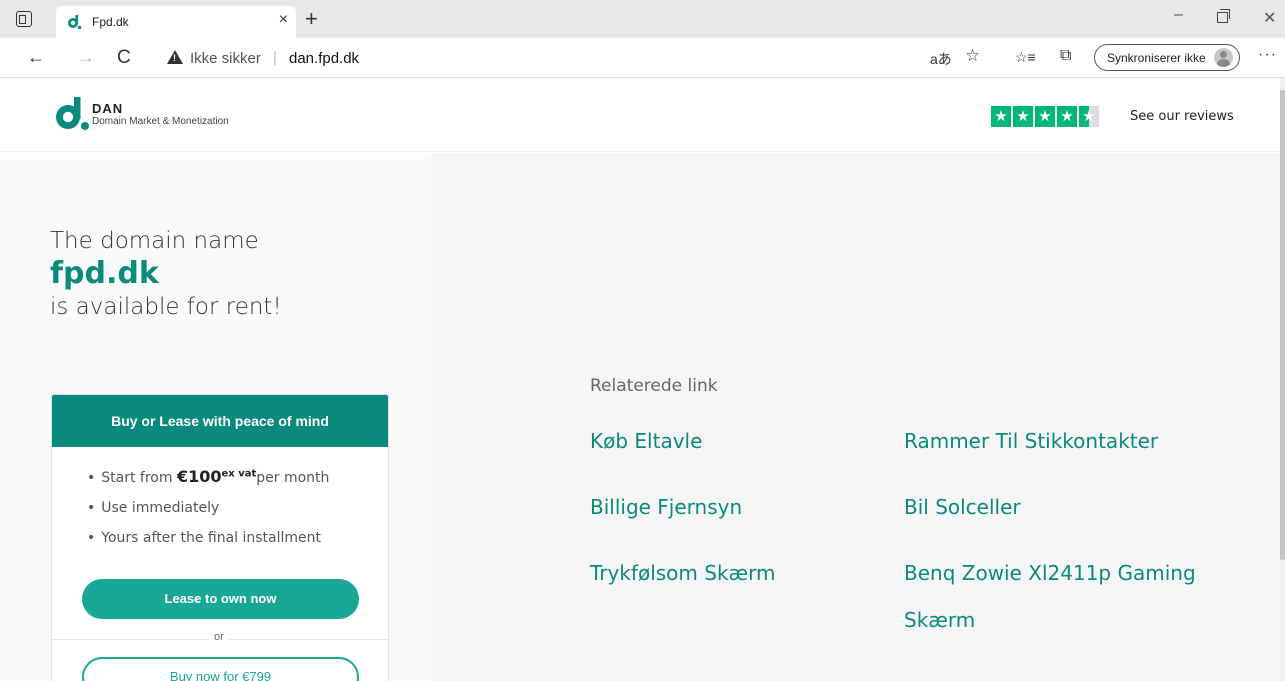 This screenshot has height=681, width=1285. What do you see at coordinates (36, 57) in the screenshot?
I see `back-arrow-icon: ←` at bounding box center [36, 57].